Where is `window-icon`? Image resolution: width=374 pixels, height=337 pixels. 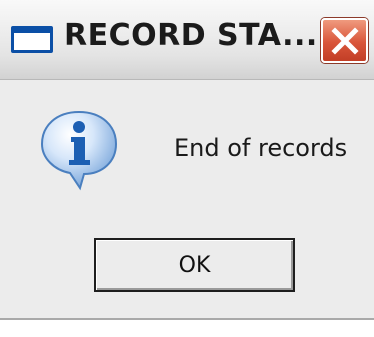
window-icon is located at coordinates (32, 39).